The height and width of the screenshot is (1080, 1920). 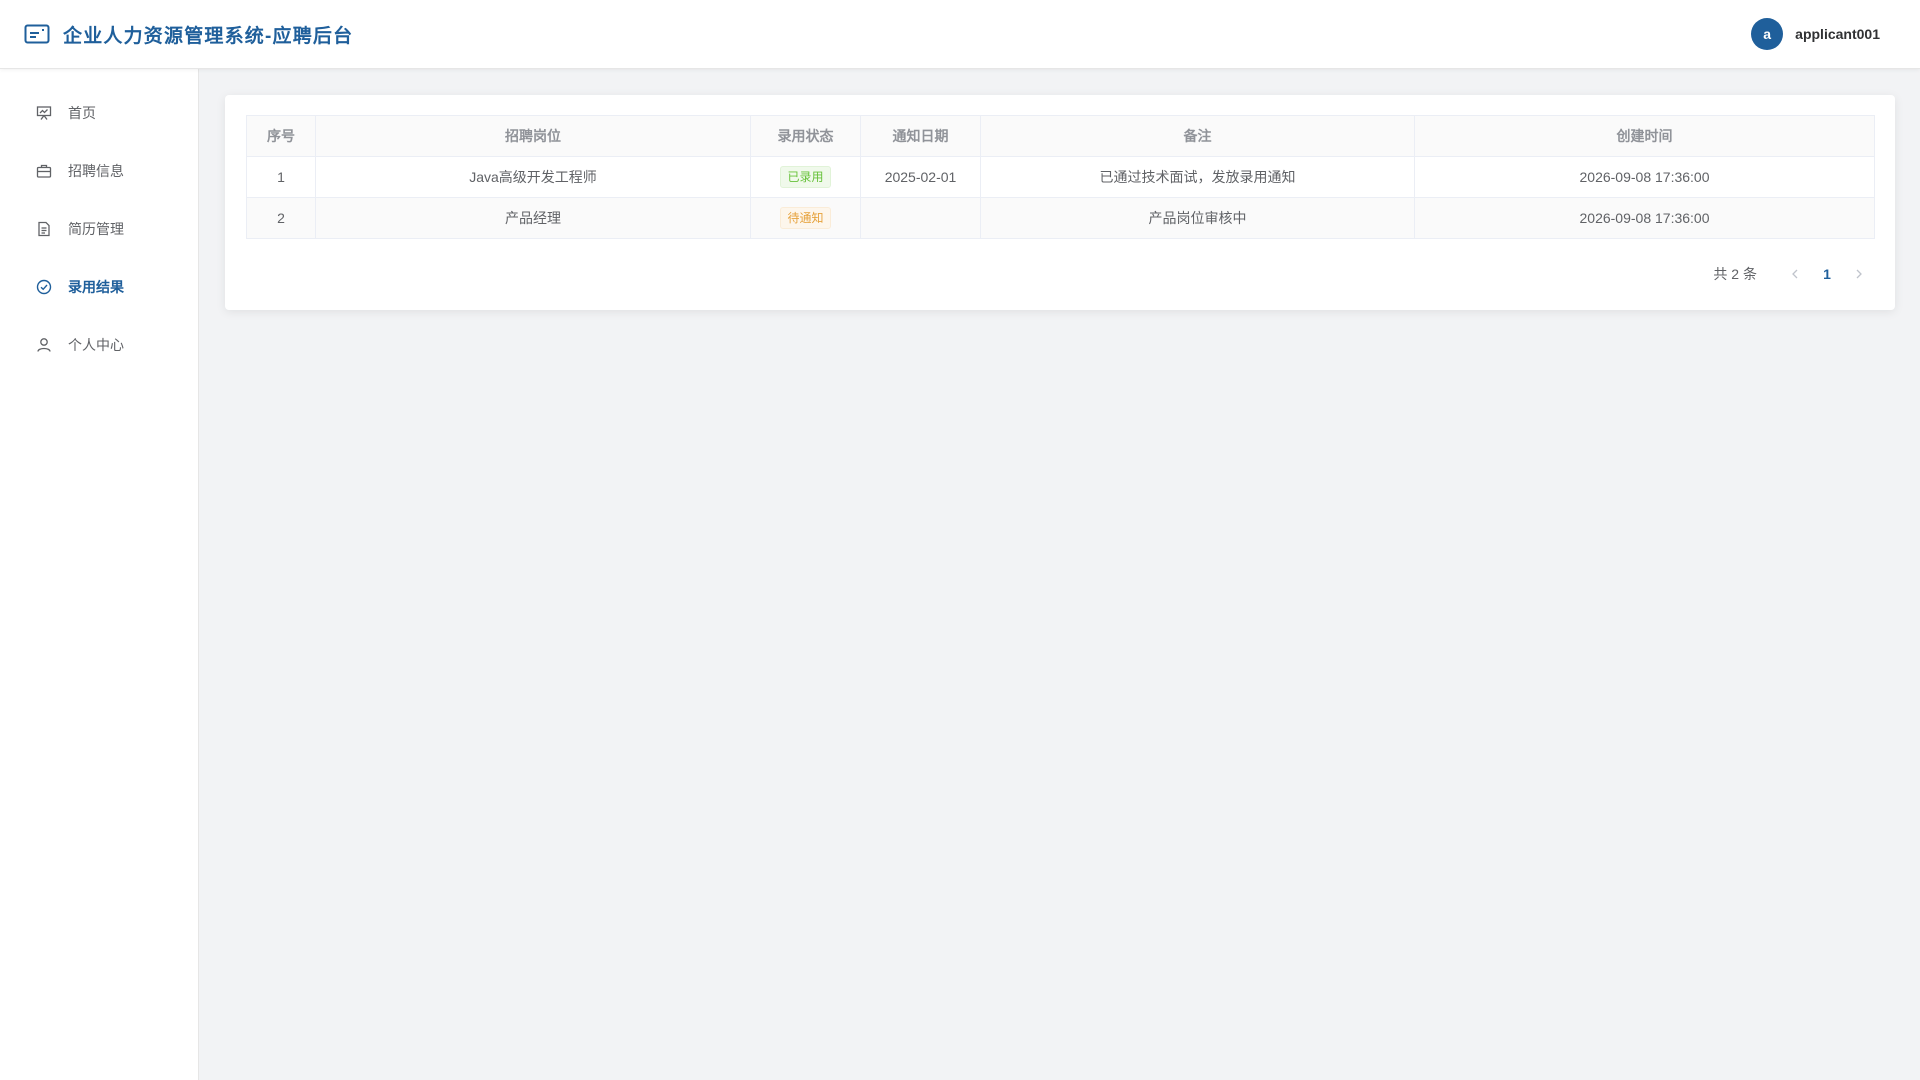 I want to click on cell-remark: 产品岗位审核中, so click(x=1197, y=218).